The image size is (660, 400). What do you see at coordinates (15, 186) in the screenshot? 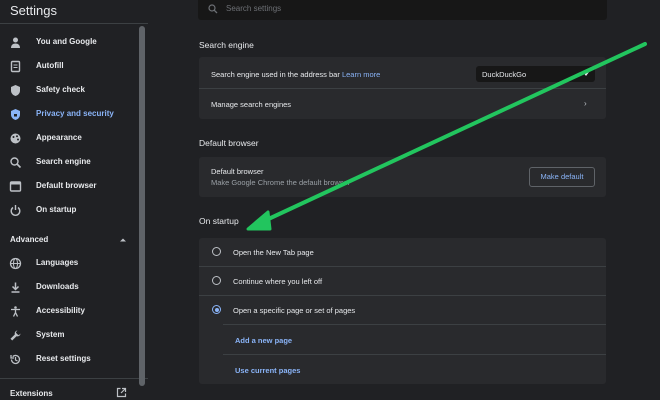
I see `browser-icon` at bounding box center [15, 186].